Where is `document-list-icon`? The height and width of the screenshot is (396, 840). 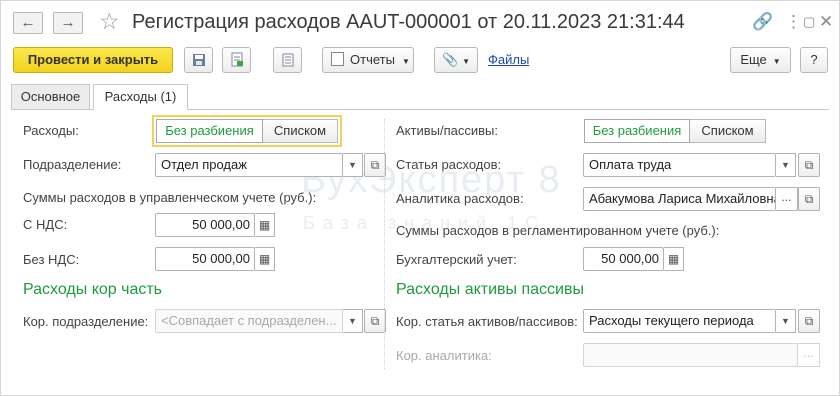
document-list-icon is located at coordinates (287, 60).